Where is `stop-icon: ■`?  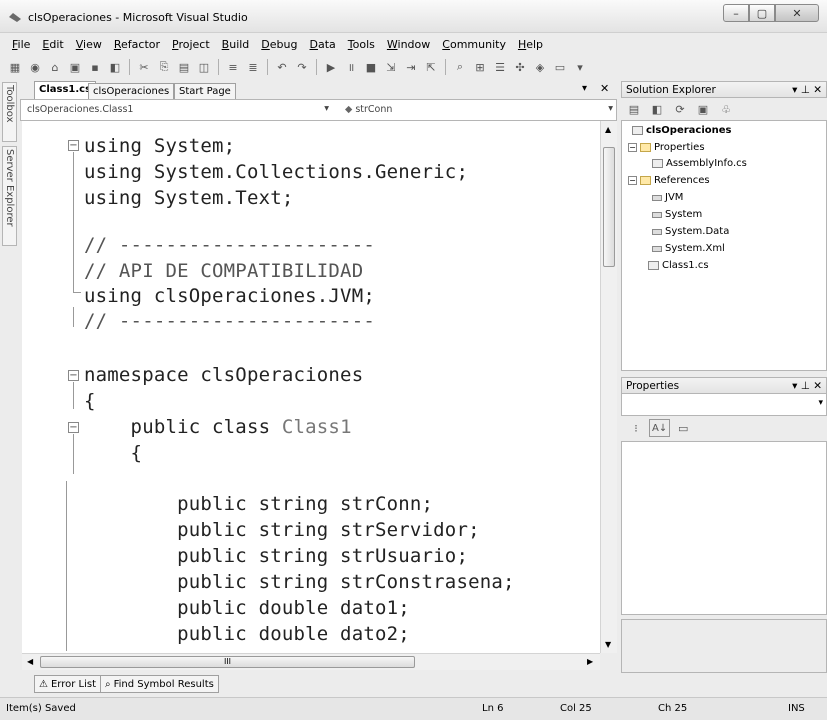
stop-icon: ■ is located at coordinates (371, 67).